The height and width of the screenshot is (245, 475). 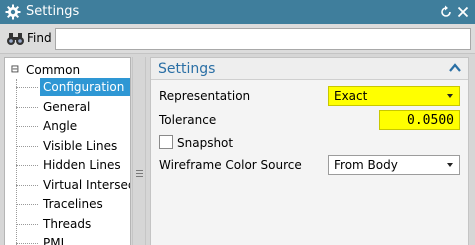 I want to click on chevron-up-icon, so click(x=455, y=68).